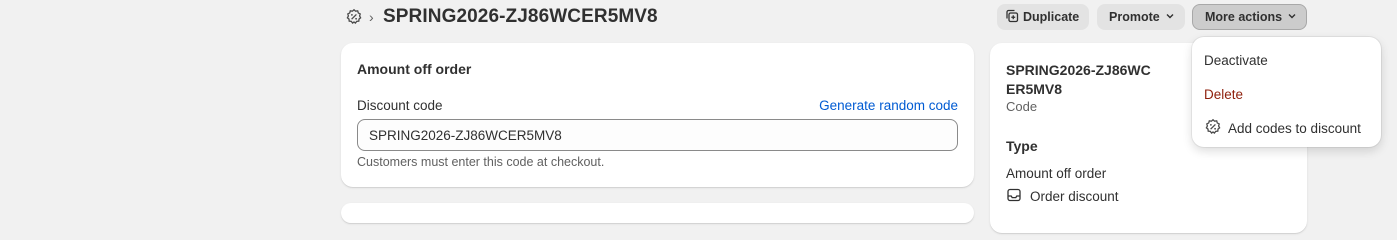  I want to click on duplicate-button: Duplicate, so click(1043, 17).